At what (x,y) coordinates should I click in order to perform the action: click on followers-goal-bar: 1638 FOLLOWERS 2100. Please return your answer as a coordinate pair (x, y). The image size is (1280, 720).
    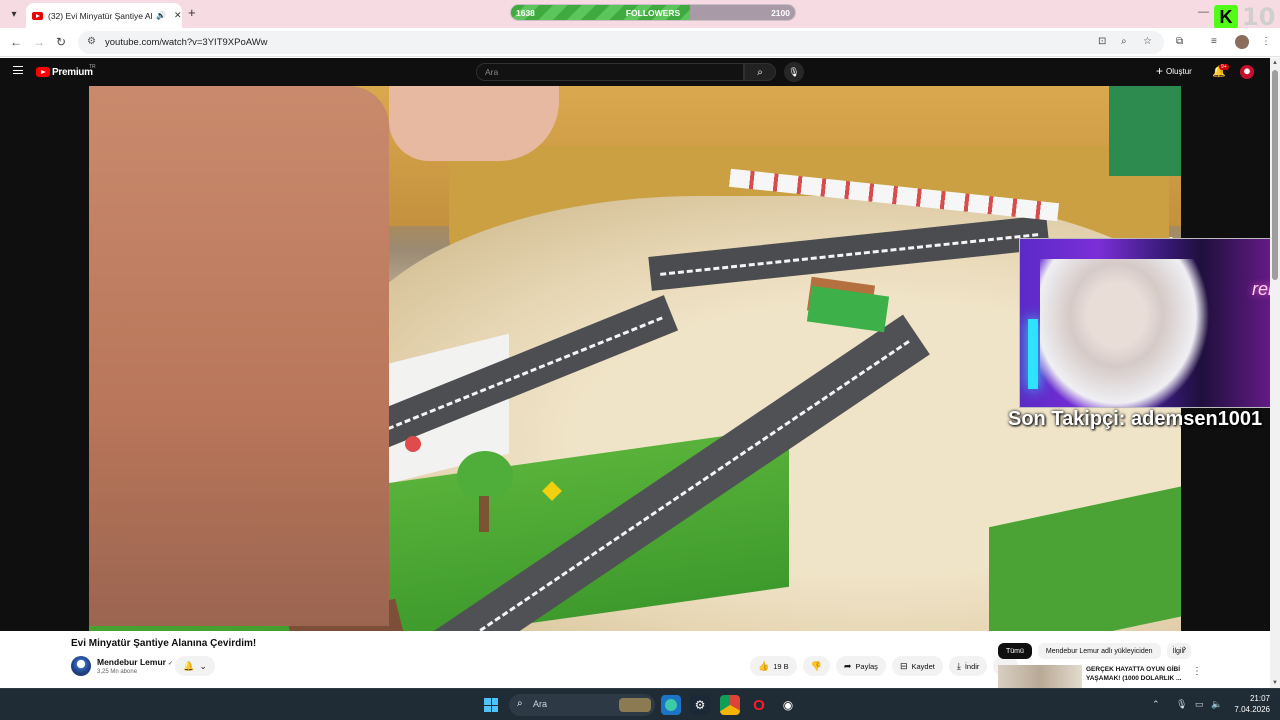
    Looking at the image, I should click on (653, 12).